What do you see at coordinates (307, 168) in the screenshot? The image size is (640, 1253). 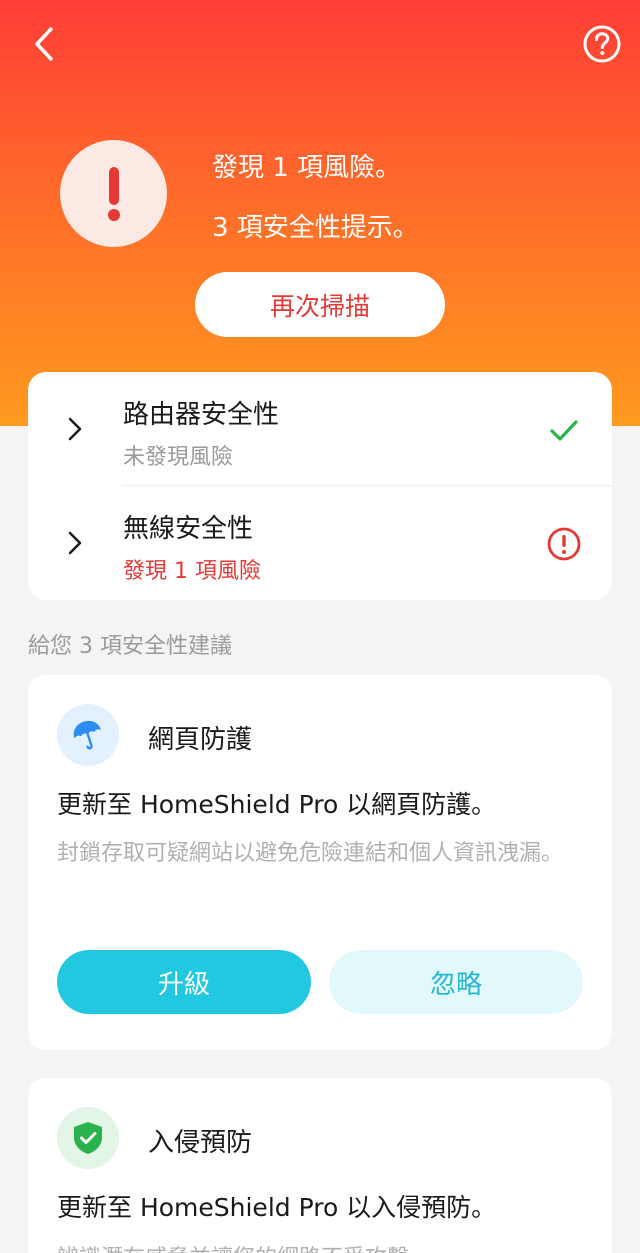 I see `risk-summary: 發現 1 項風險。` at bounding box center [307, 168].